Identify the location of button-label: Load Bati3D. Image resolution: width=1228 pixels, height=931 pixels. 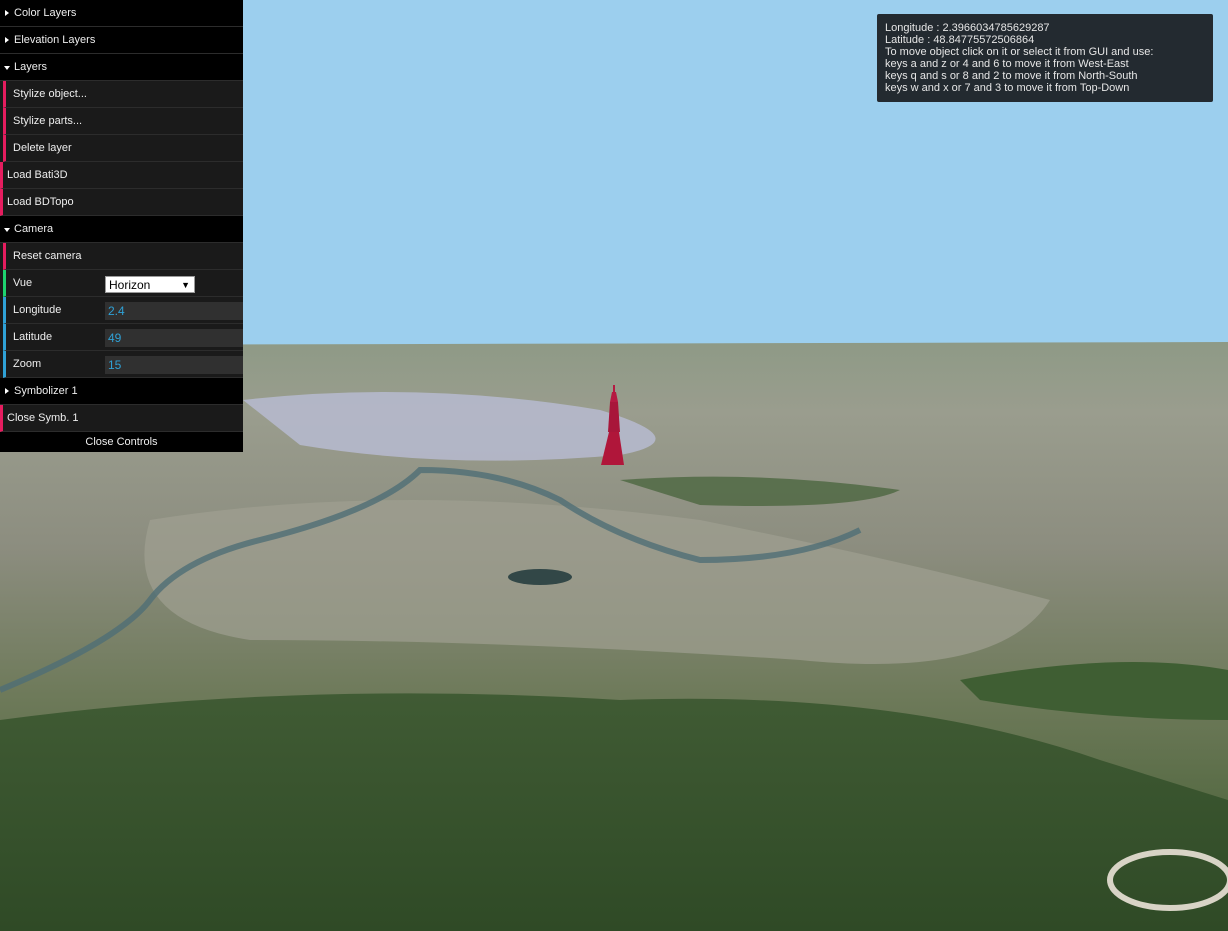
(37, 175).